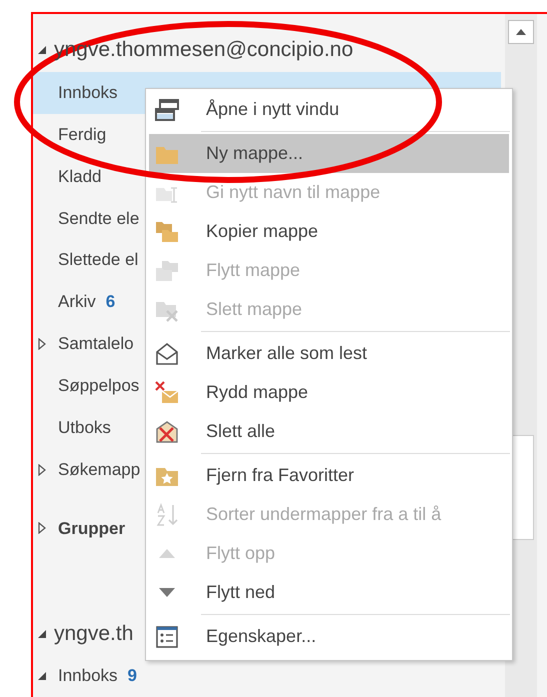  What do you see at coordinates (133, 676) in the screenshot?
I see `unread-count: 9` at bounding box center [133, 676].